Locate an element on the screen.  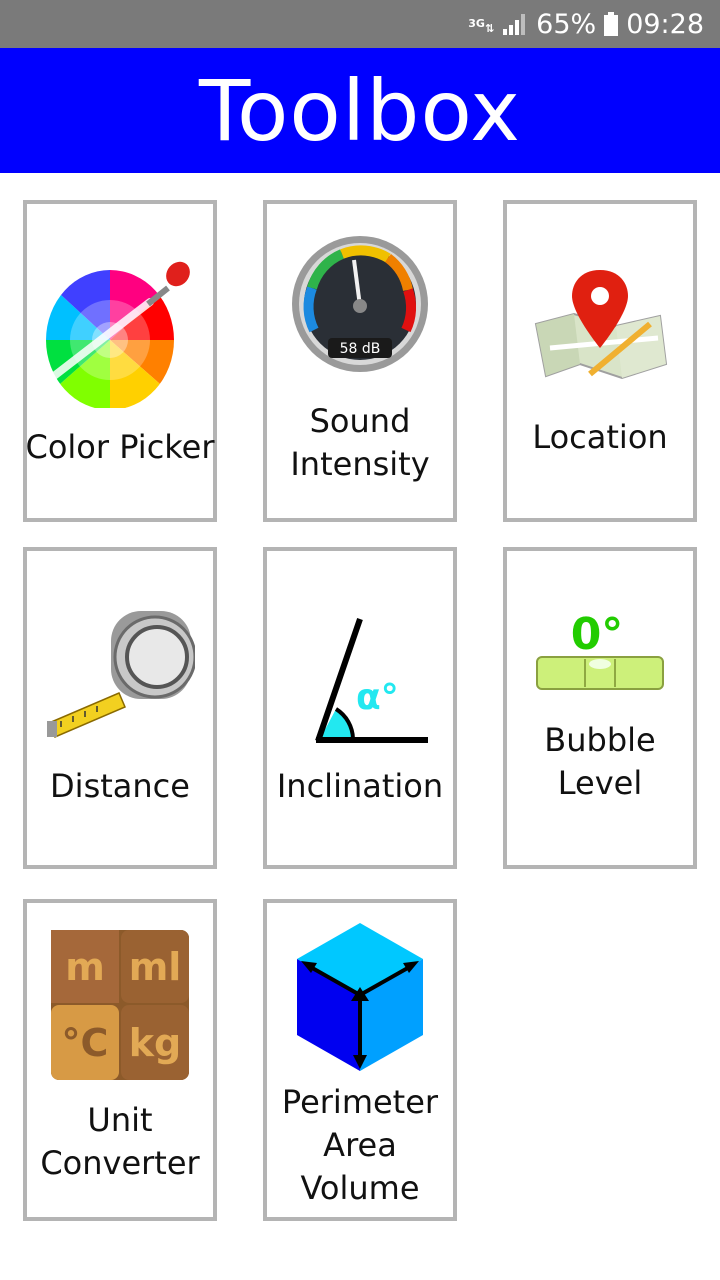
tool-tile-sound-intensity: 58 dB Sound Intensity is located at coordinates (360, 361).